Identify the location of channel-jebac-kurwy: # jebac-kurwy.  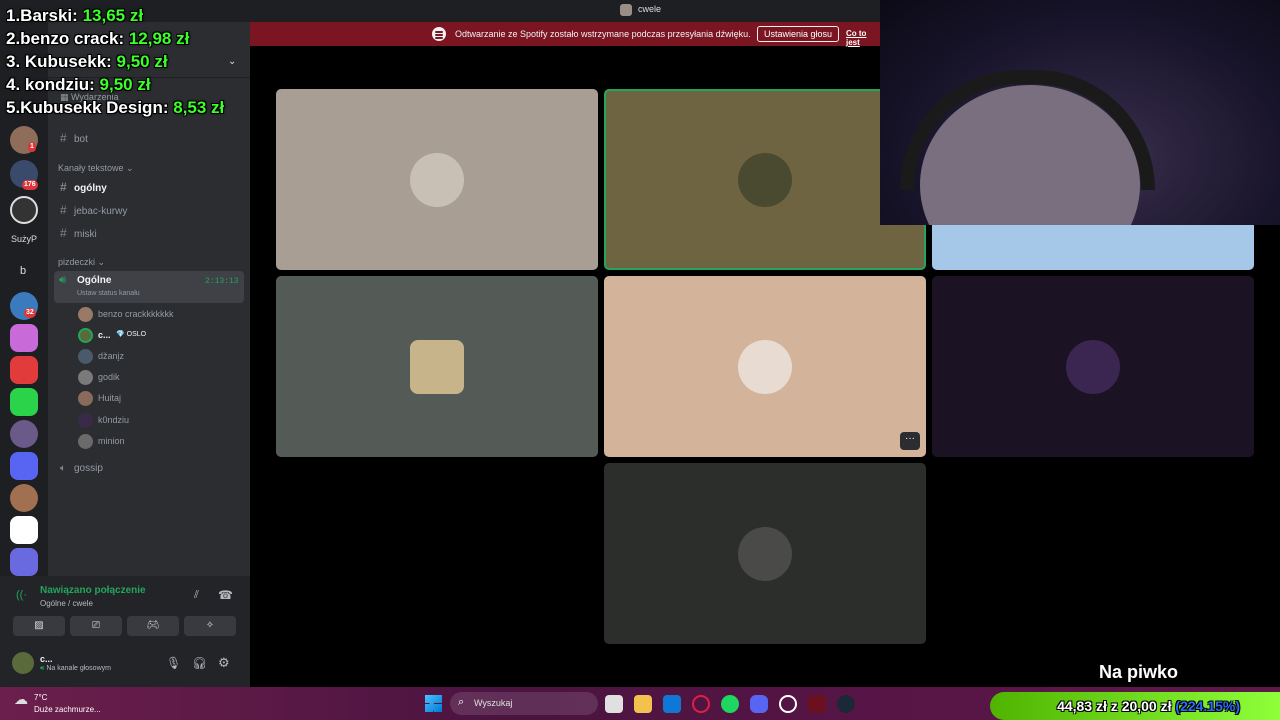
(93, 210).